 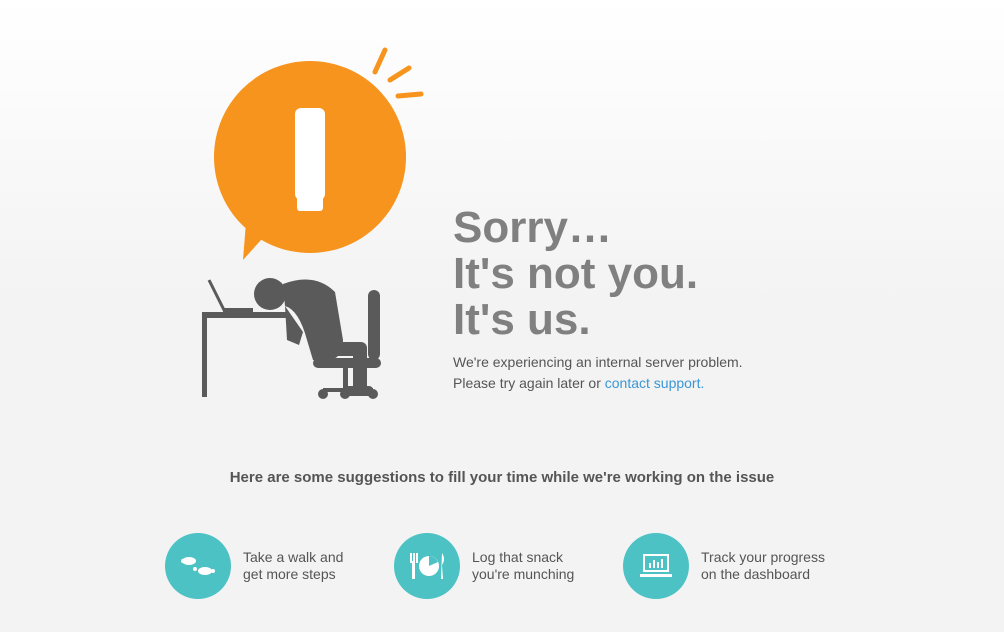 What do you see at coordinates (523, 574) in the screenshot?
I see `suggestion-snack-line-2: you're munching` at bounding box center [523, 574].